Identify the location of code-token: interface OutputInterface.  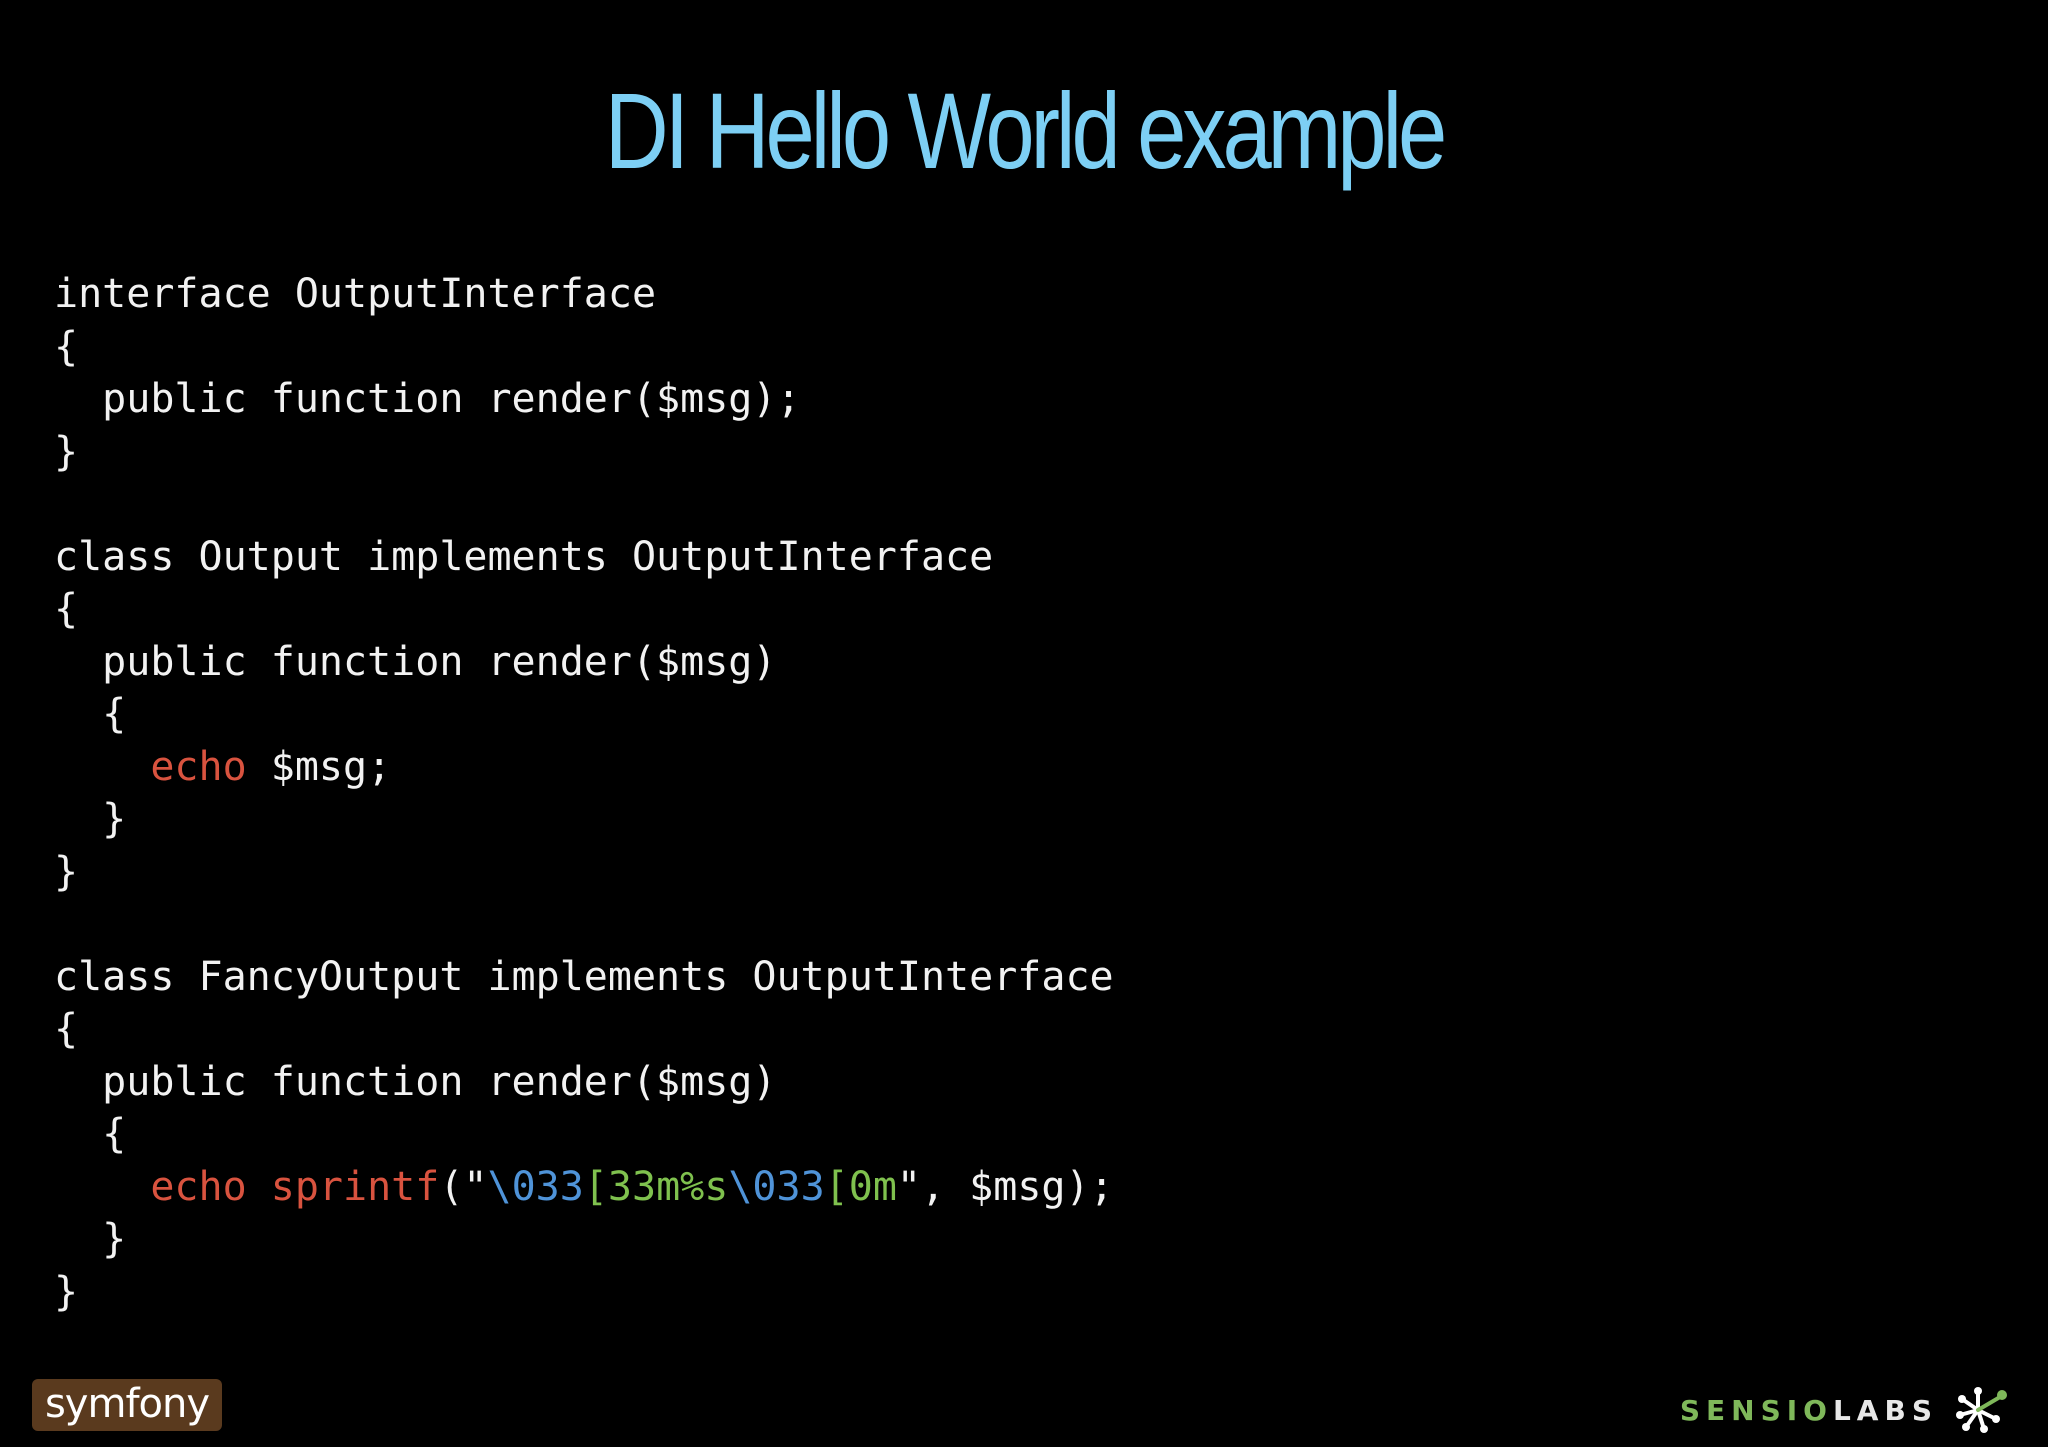
(355, 294).